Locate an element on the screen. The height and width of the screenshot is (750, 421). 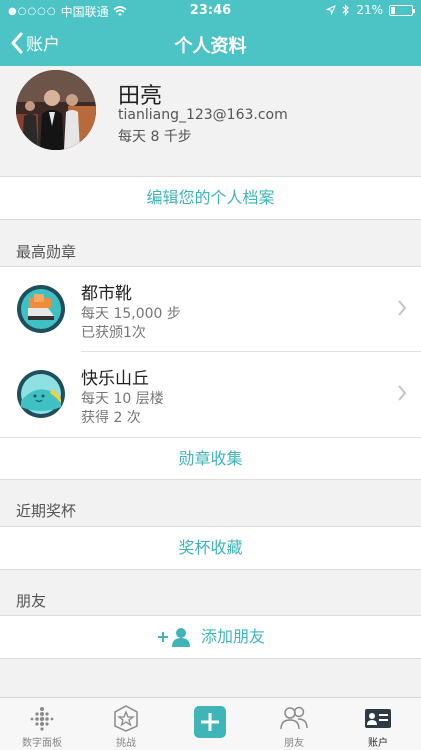
avatar-photo is located at coordinates (56, 110).